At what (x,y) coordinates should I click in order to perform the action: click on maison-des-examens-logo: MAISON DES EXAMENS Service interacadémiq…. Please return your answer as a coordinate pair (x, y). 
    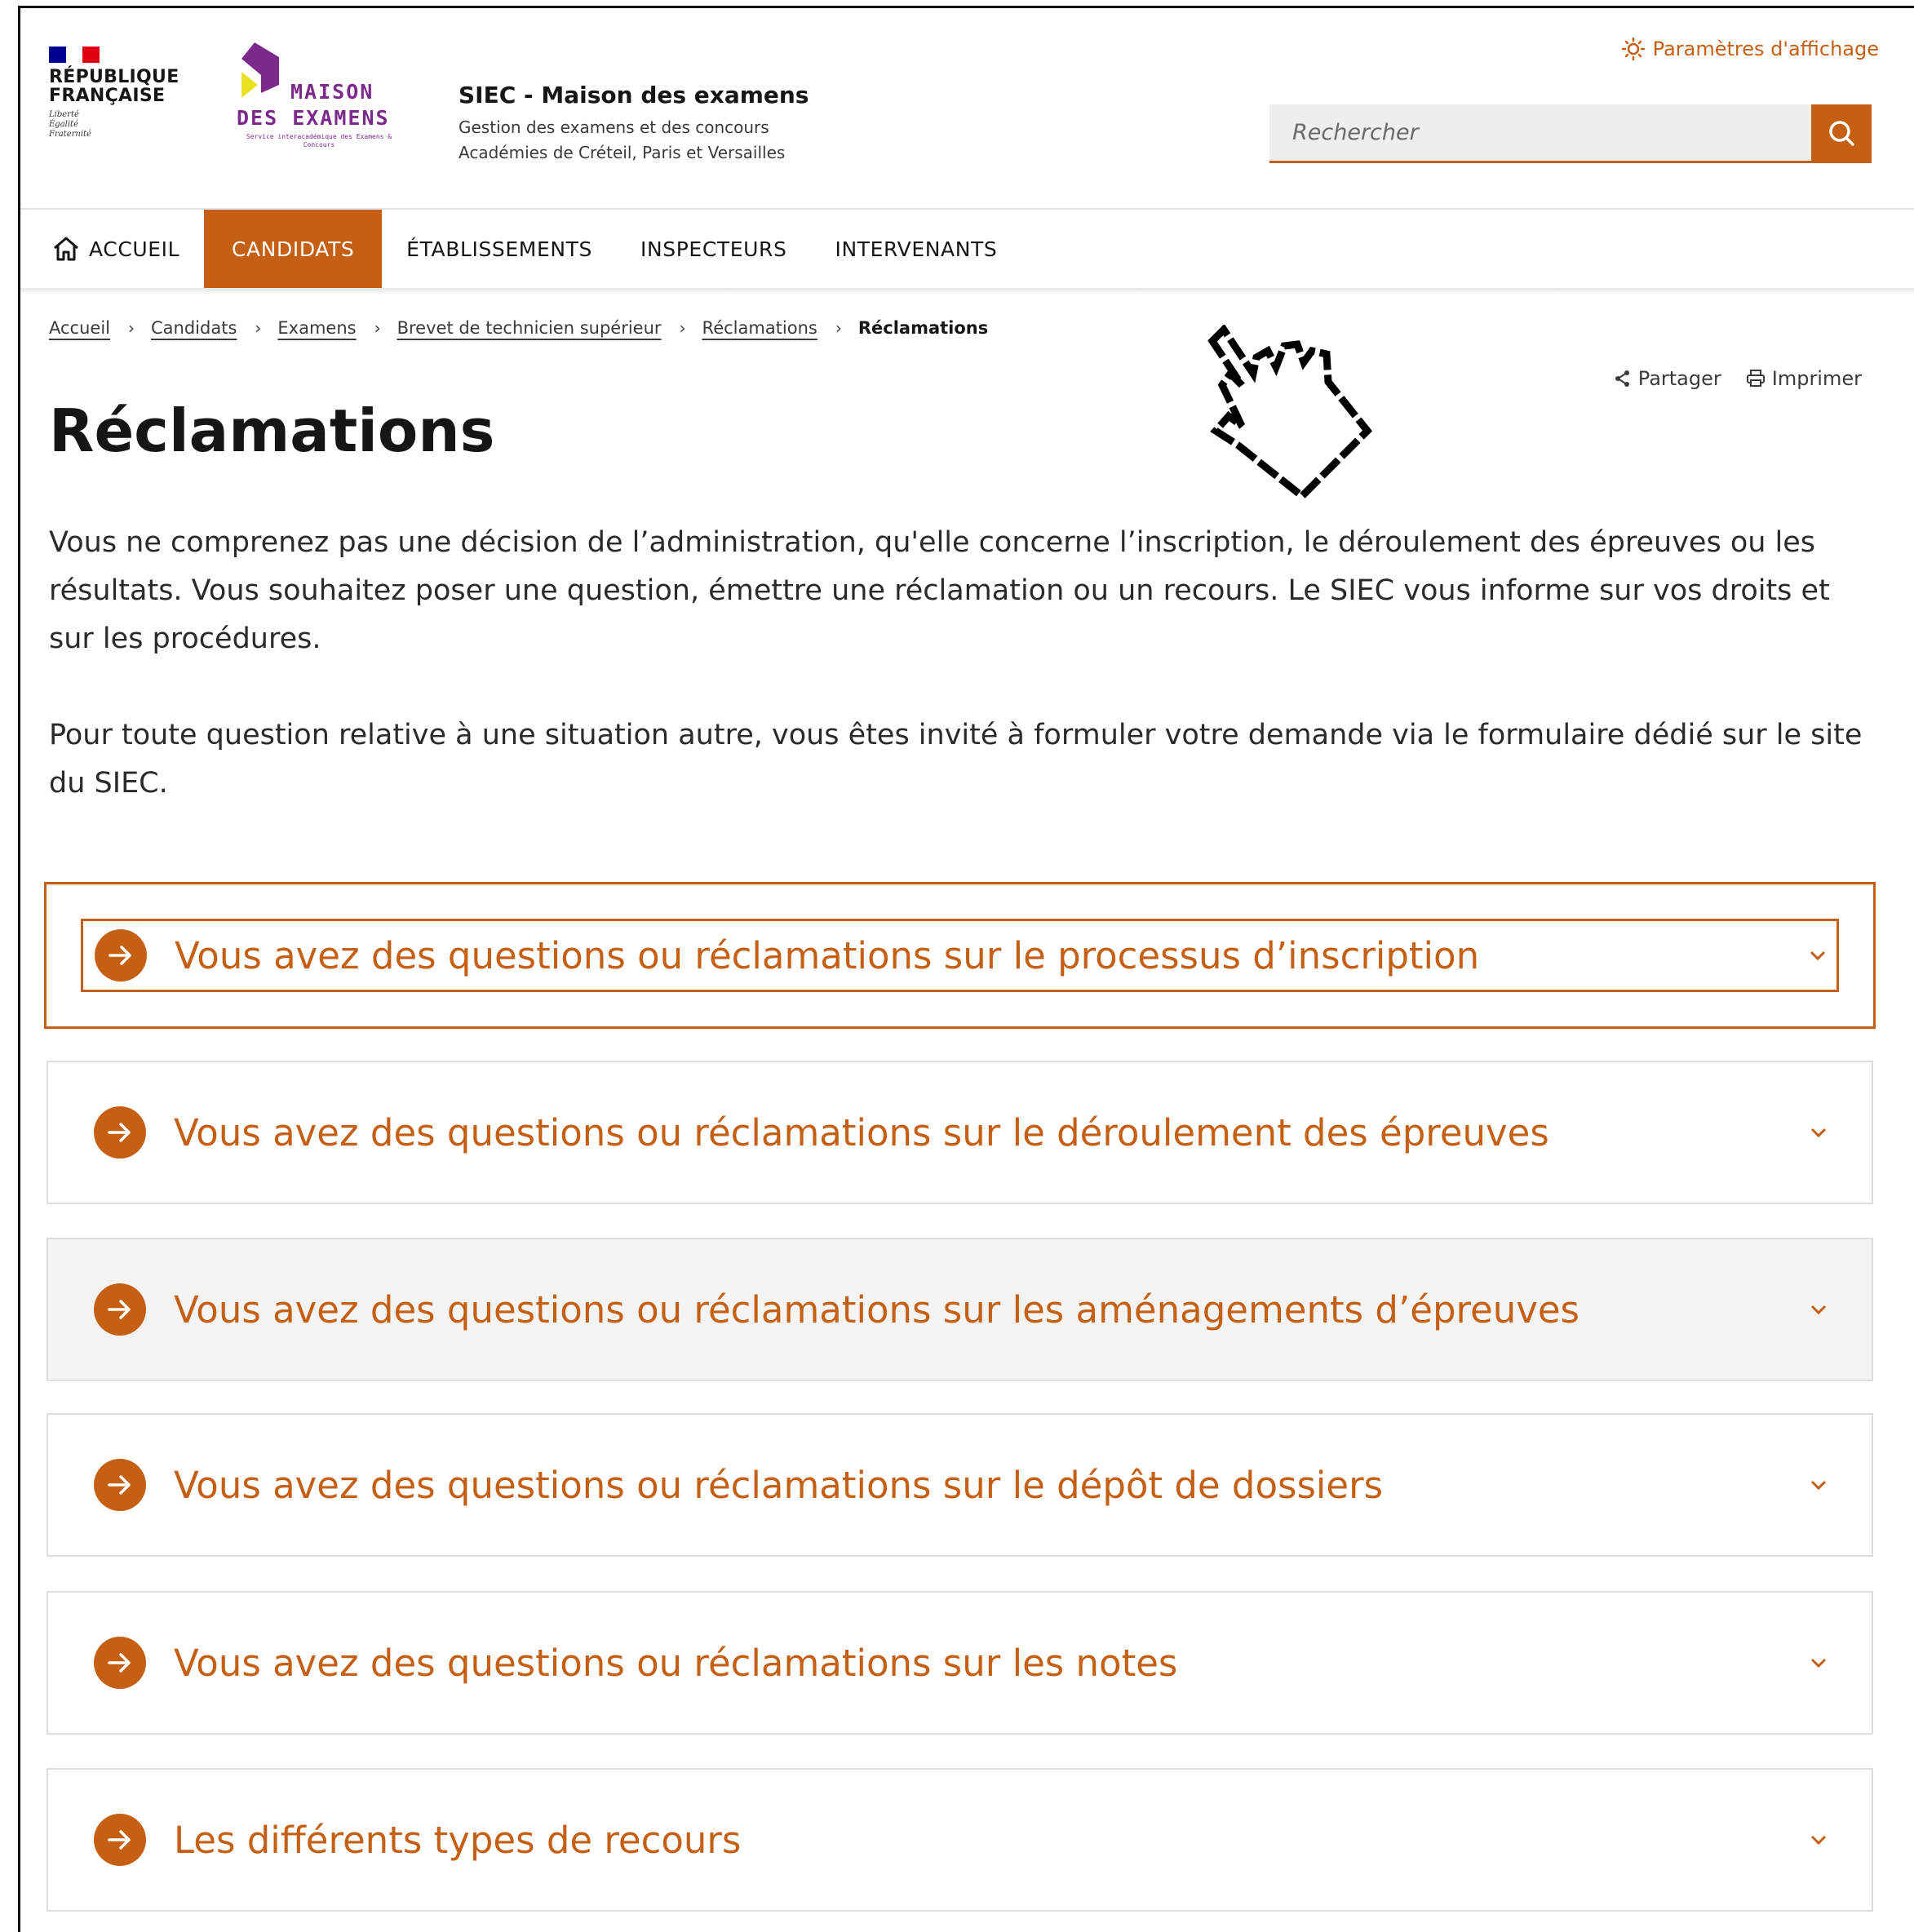
    Looking at the image, I should click on (318, 100).